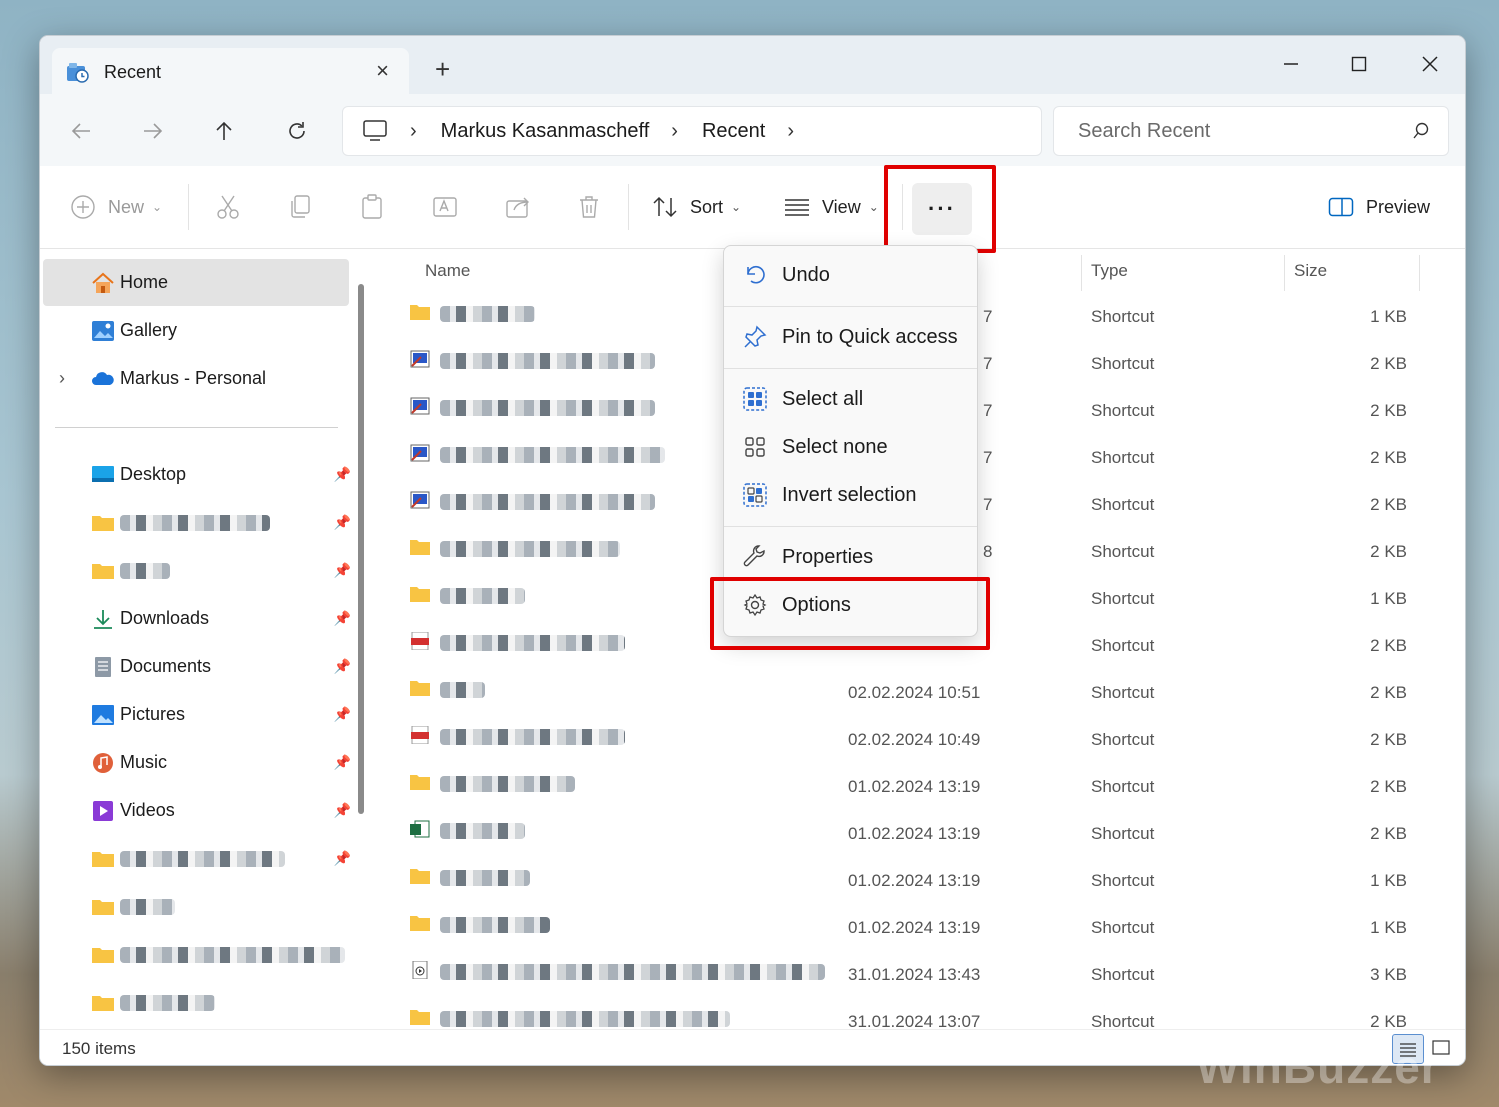 The width and height of the screenshot is (1499, 1107). I want to click on menu-item-select-none: Select none, so click(850, 447).